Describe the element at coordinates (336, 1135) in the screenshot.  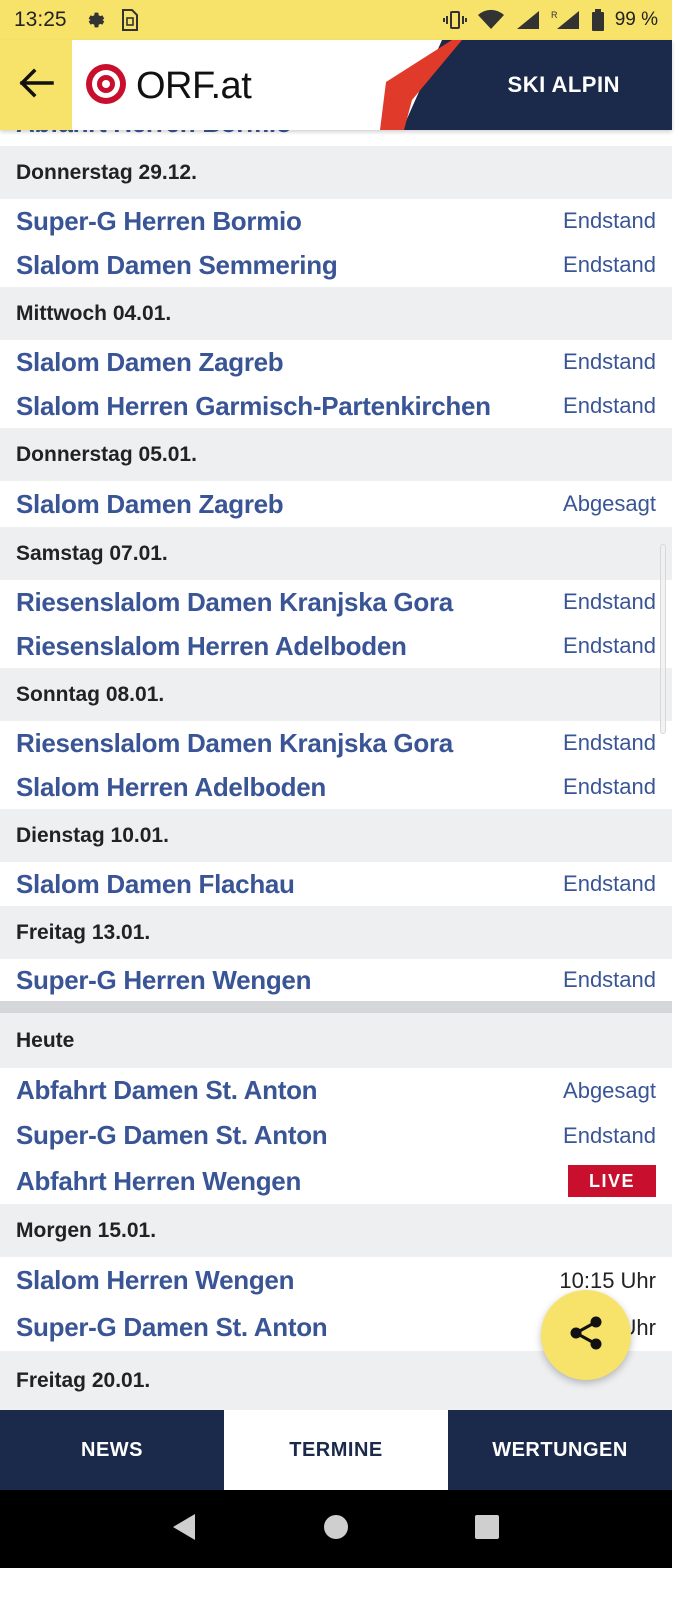
I see `list-item: Super-G Damen St. Anton Endstand` at that location.